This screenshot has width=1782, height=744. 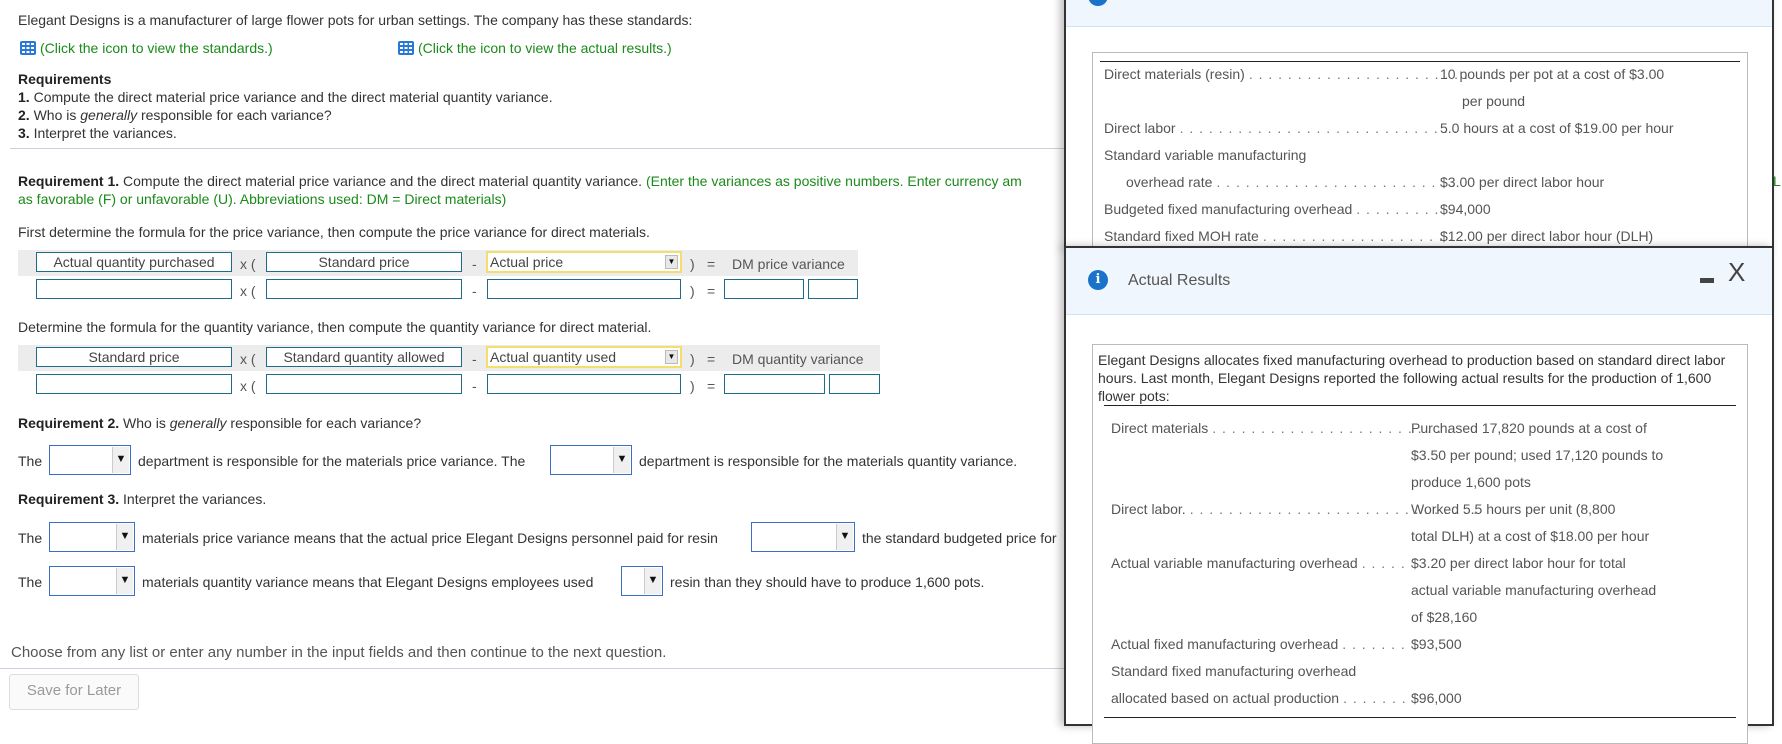 What do you see at coordinates (90, 460) in the screenshot?
I see `price-variance-department-select: ▼` at bounding box center [90, 460].